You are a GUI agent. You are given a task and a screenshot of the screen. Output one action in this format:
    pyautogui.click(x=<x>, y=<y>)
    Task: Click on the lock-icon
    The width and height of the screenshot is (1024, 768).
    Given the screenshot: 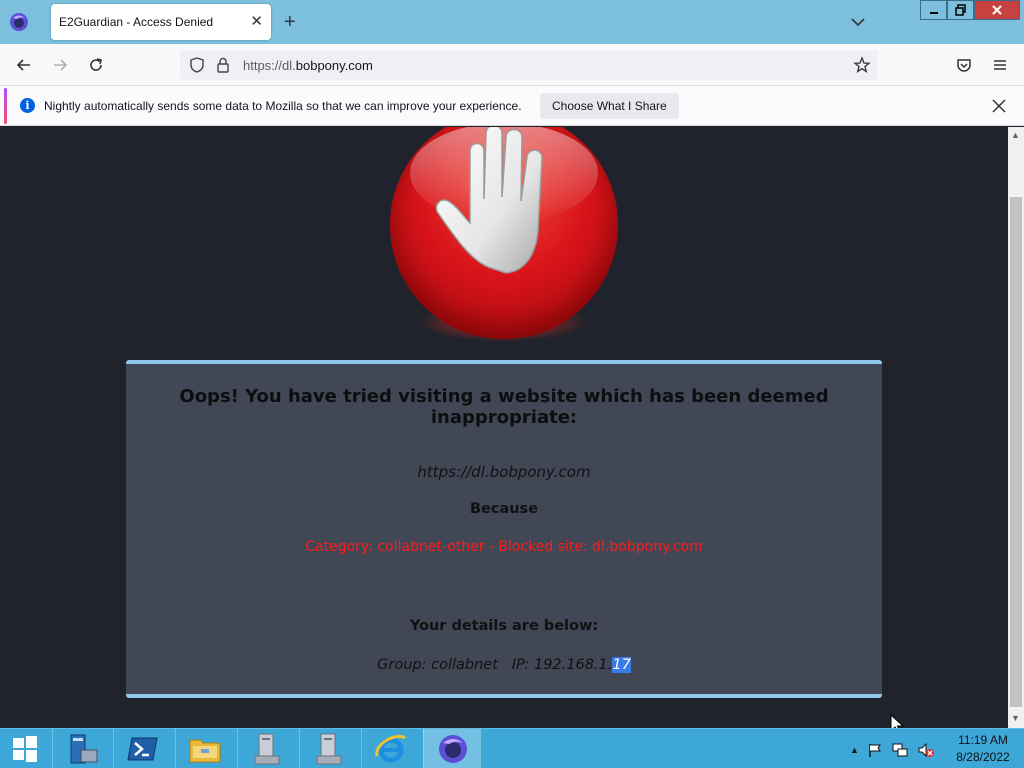 What is the action you would take?
    pyautogui.click(x=223, y=65)
    